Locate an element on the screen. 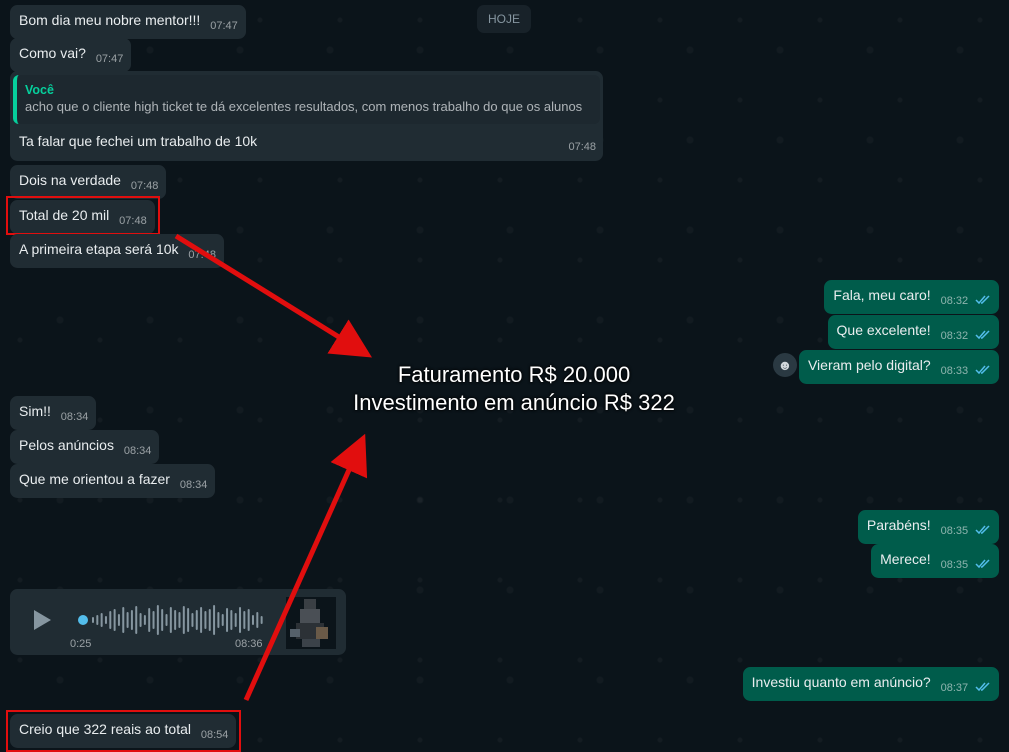 Image resolution: width=1009 pixels, height=752 pixels. overlay-investment: Investimento em anúncio R$ 322 is located at coordinates (514, 402).